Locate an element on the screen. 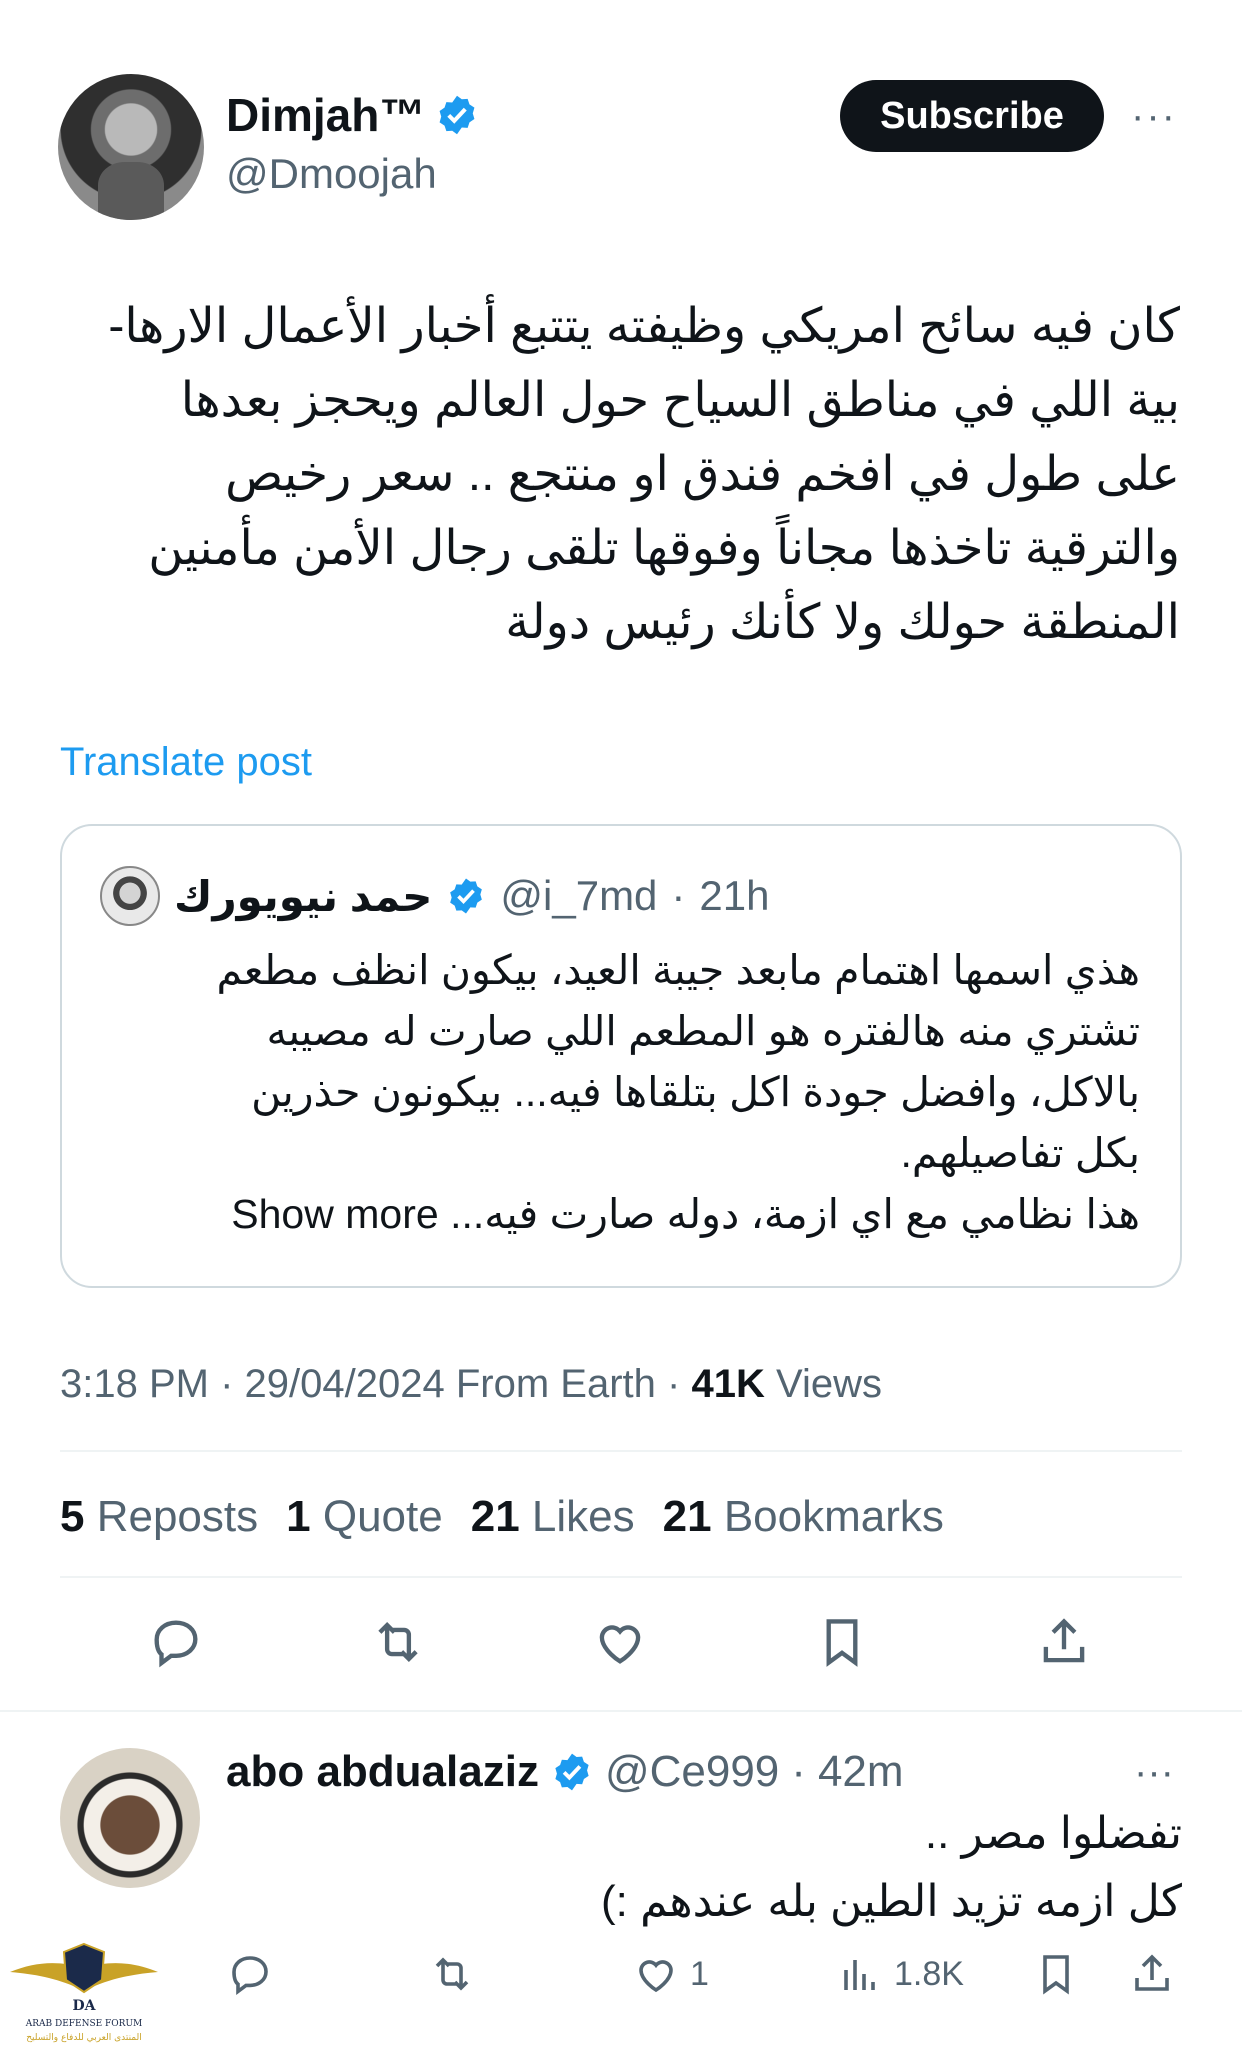 This screenshot has height=2059, width=1242. quoted-author-handle: @i_7md is located at coordinates (578, 896).